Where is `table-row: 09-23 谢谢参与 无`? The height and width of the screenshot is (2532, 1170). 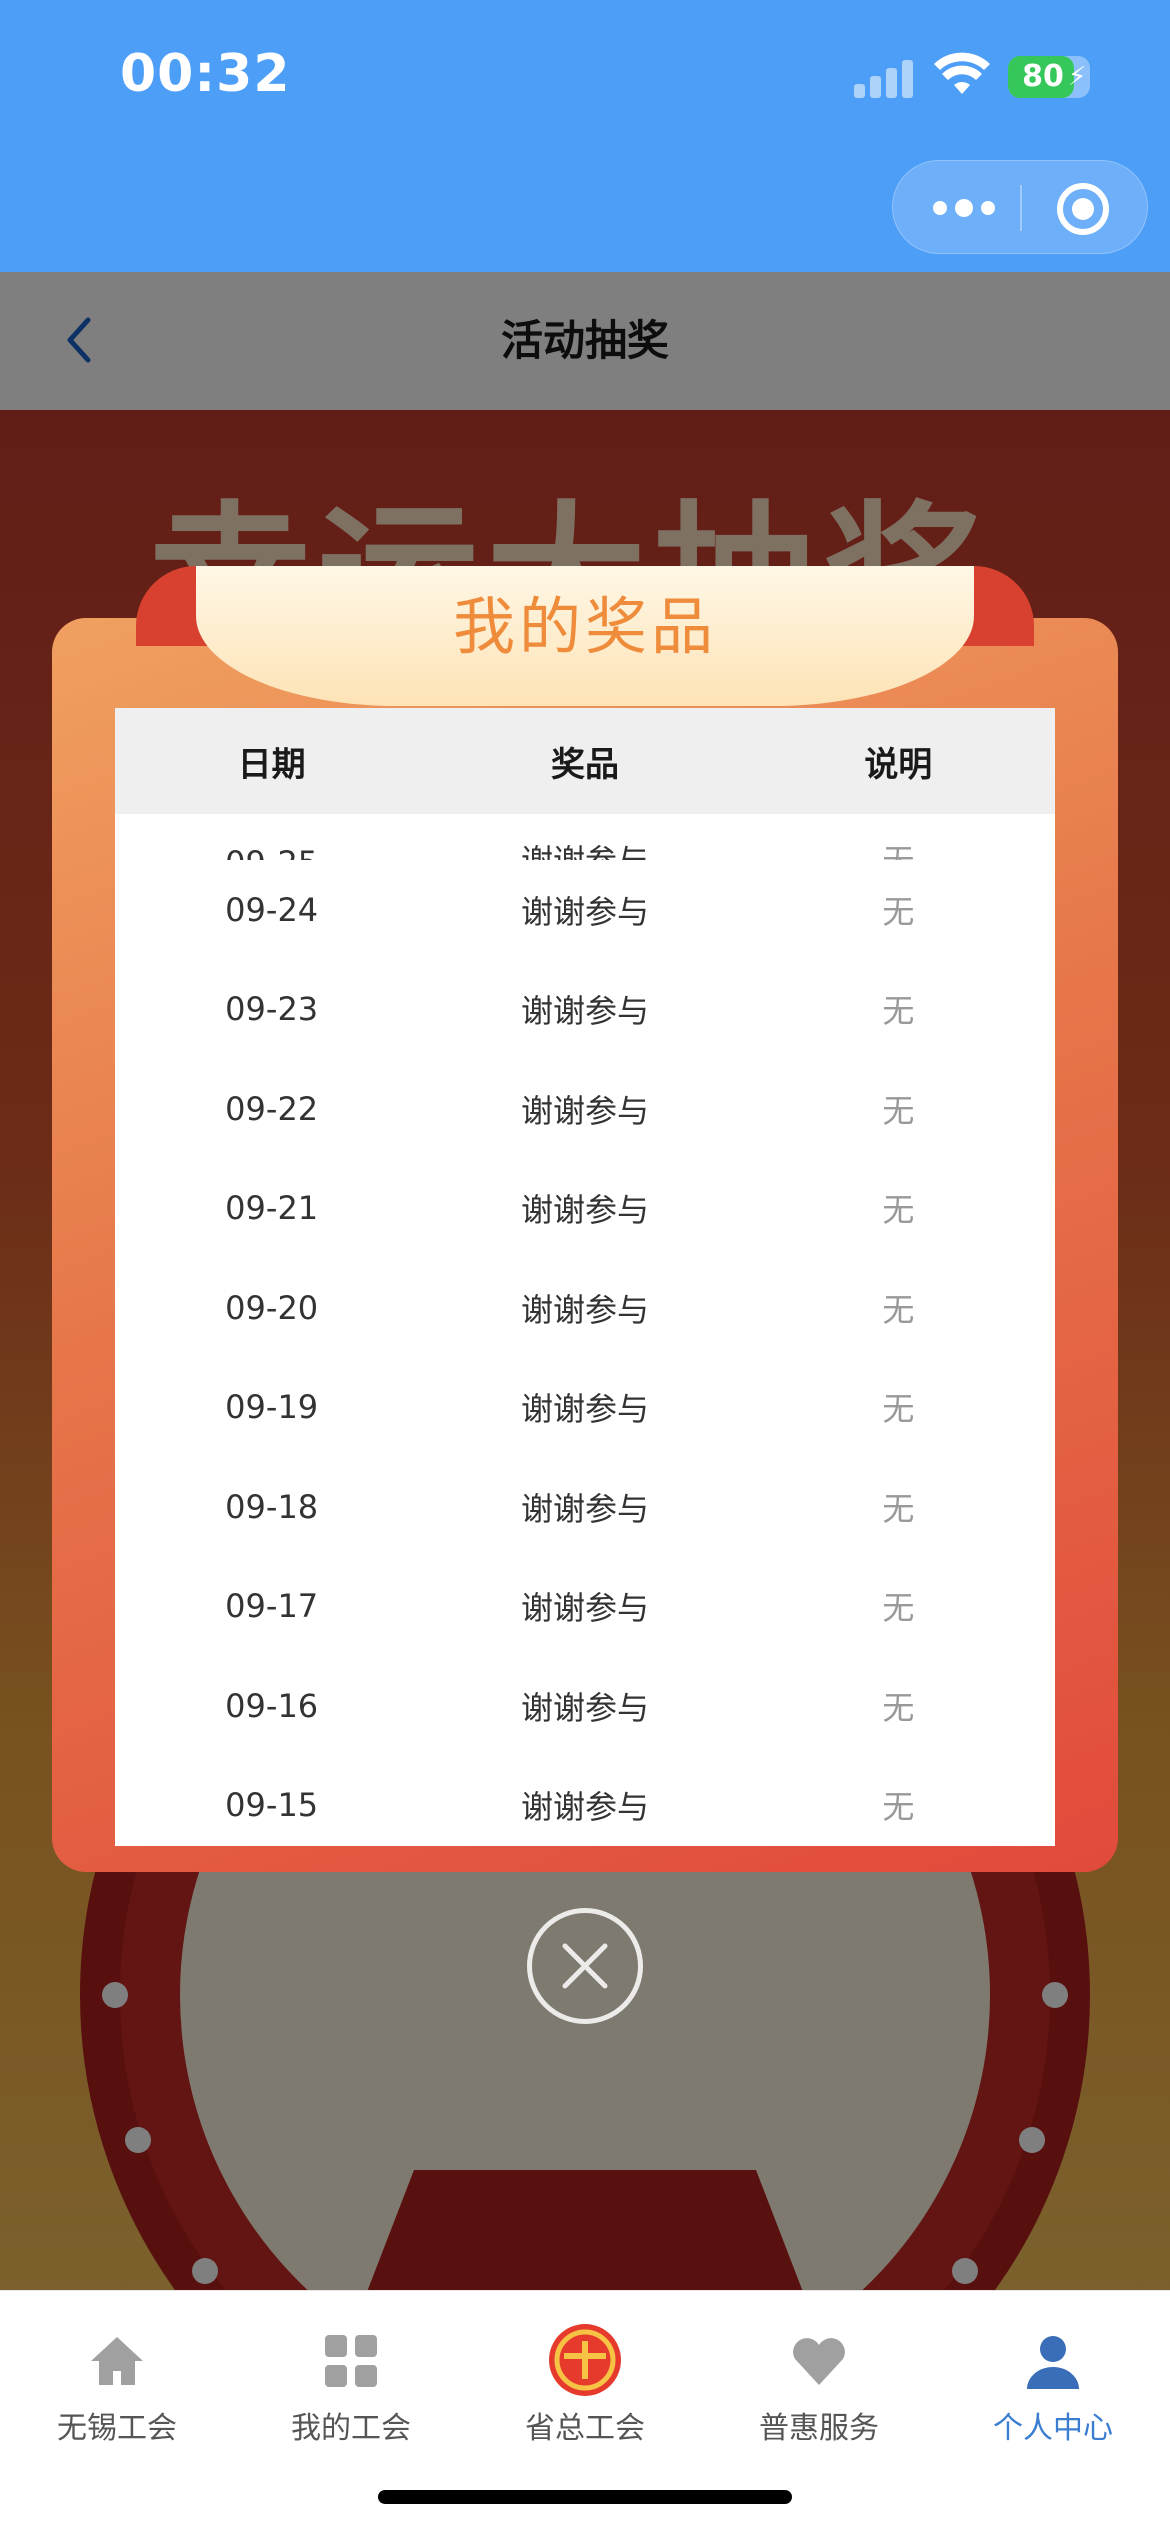
table-row: 09-23 谢谢参与 无 is located at coordinates (585, 1010).